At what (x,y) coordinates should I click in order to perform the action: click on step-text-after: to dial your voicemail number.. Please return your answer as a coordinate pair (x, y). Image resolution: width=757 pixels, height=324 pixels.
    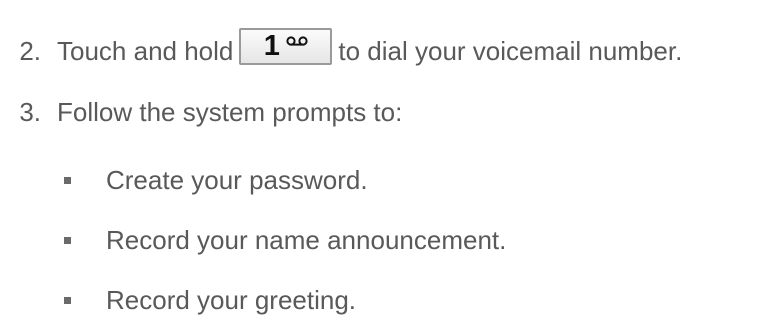
    Looking at the image, I should click on (510, 50).